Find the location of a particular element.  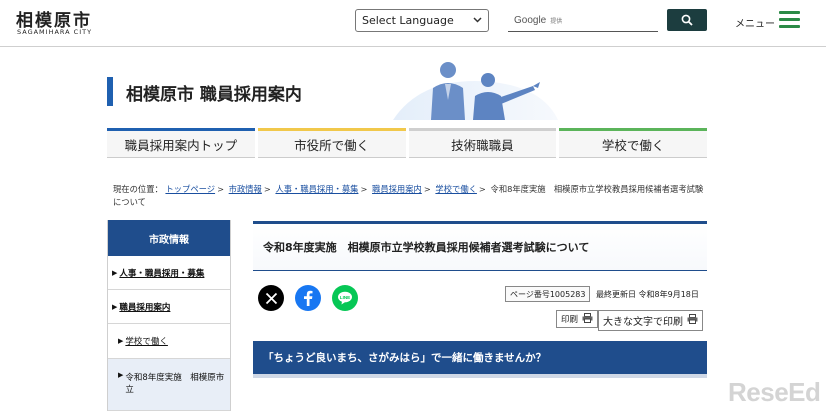

section-heading: 「ちょうど良いまち、さがみはら」で一緒に働きませんか？ is located at coordinates (480, 357).